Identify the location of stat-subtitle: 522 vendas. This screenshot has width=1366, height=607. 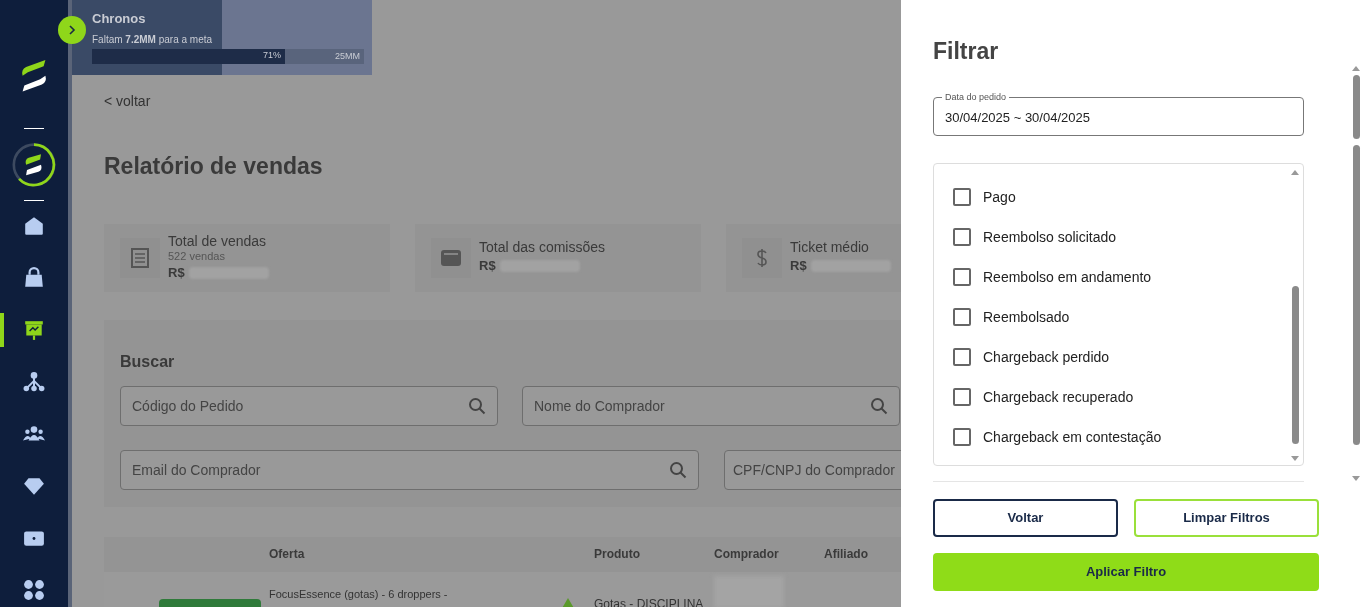
(197, 256).